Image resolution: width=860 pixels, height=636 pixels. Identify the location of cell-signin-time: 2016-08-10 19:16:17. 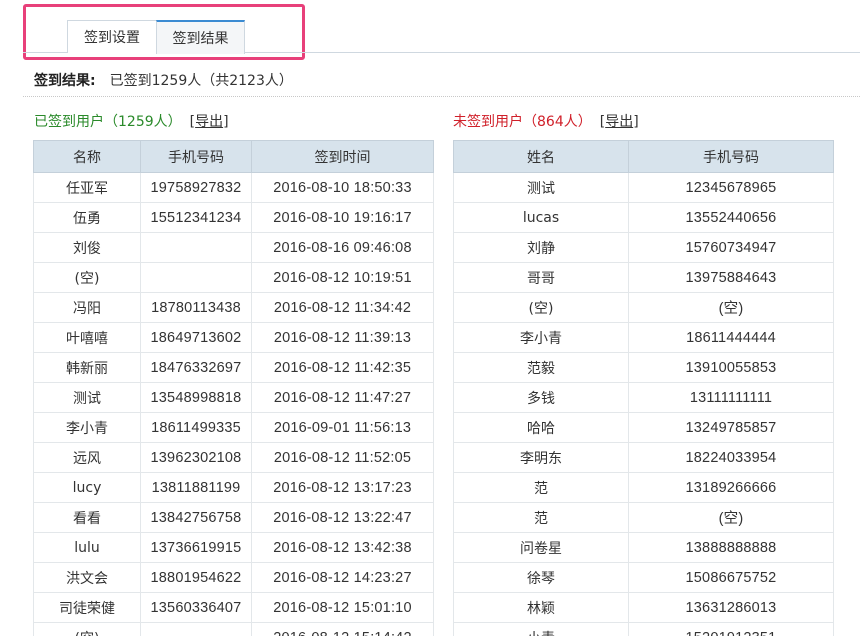
(342, 217).